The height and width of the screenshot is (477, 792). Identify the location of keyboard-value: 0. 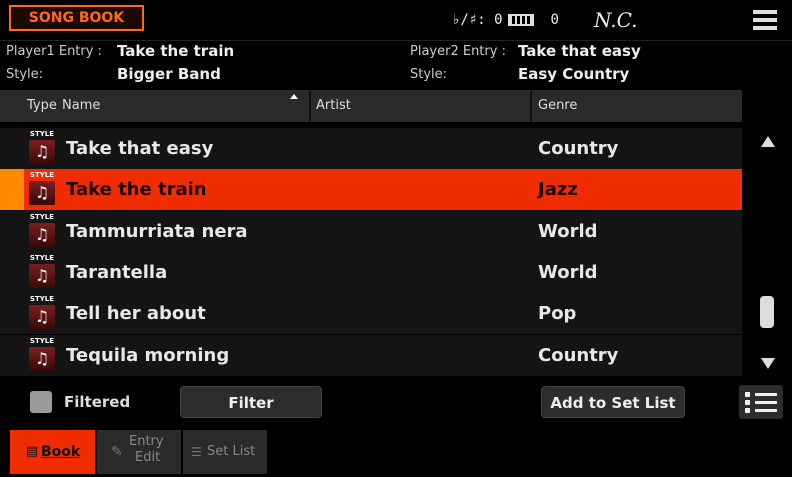
(554, 20).